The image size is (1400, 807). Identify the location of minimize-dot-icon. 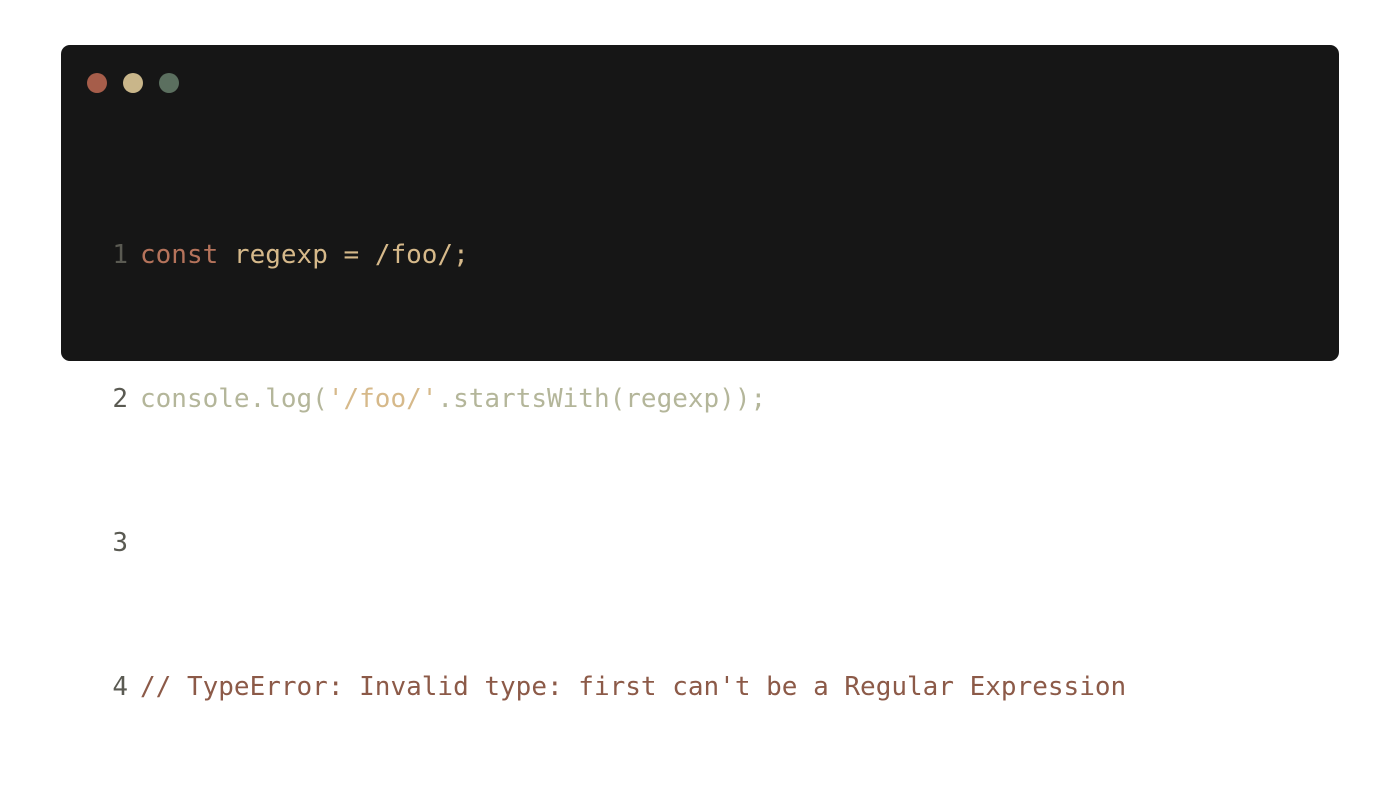
(133, 83).